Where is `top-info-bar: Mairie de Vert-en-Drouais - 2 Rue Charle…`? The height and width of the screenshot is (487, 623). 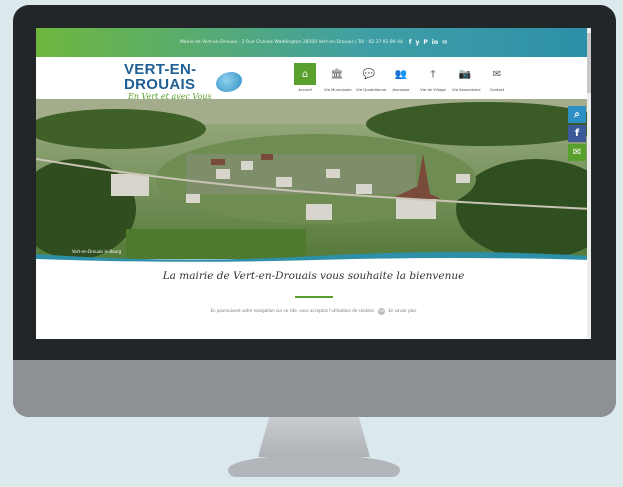 top-info-bar: Mairie de Vert-en-Drouais - 2 Rue Charle… is located at coordinates (313, 42).